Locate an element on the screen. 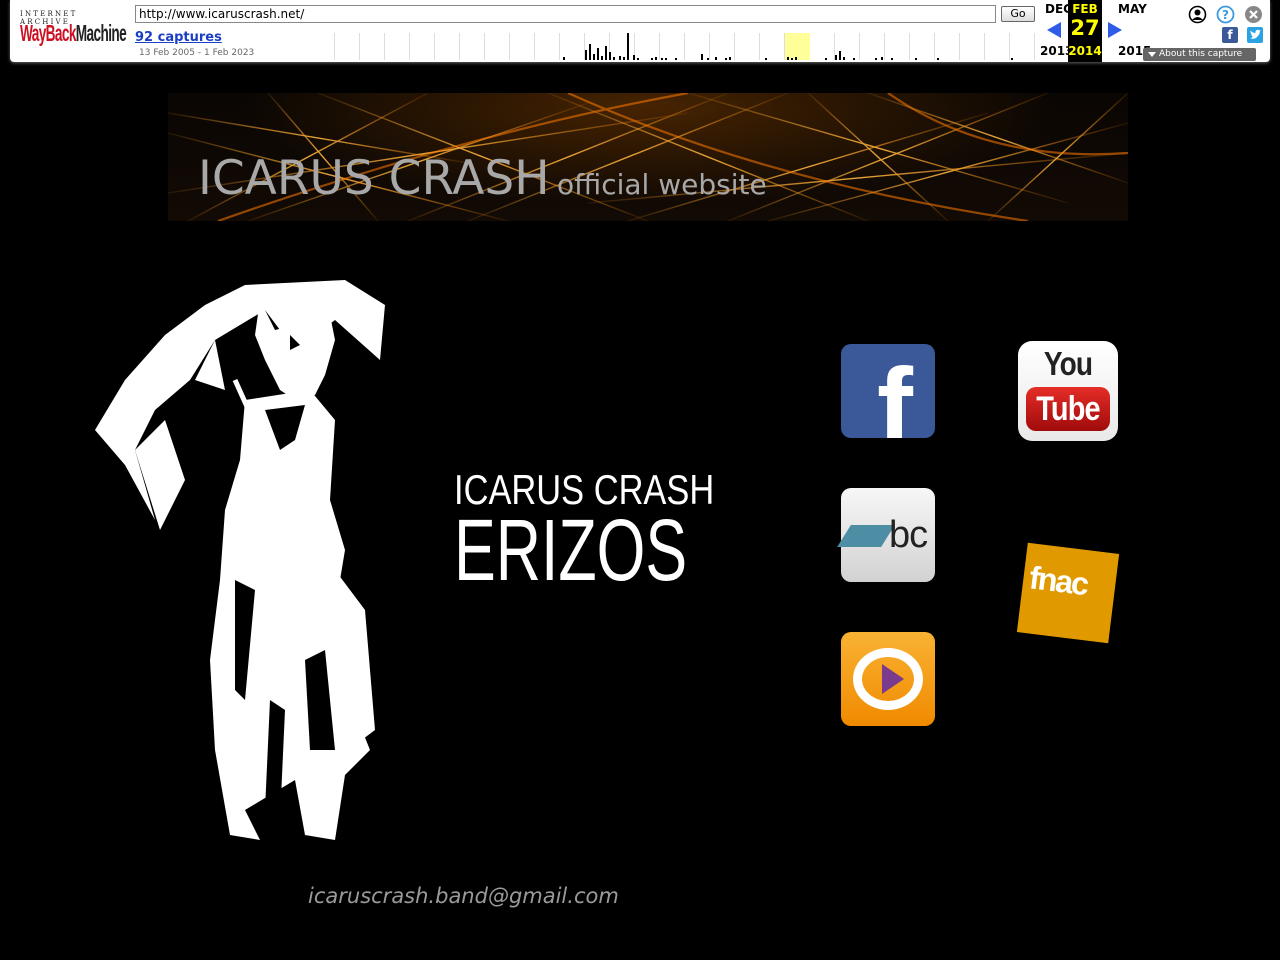  youtube-link: You Tube is located at coordinates (1068, 391).